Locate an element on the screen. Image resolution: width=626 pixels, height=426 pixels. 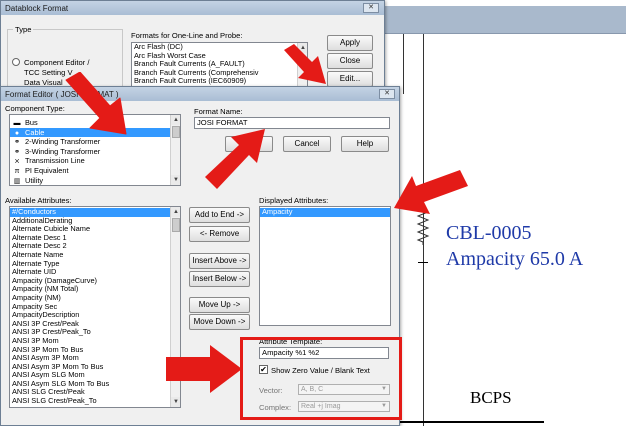
list-item: Branch Fault Currents (A_FAULT) is located at coordinates (219, 64).